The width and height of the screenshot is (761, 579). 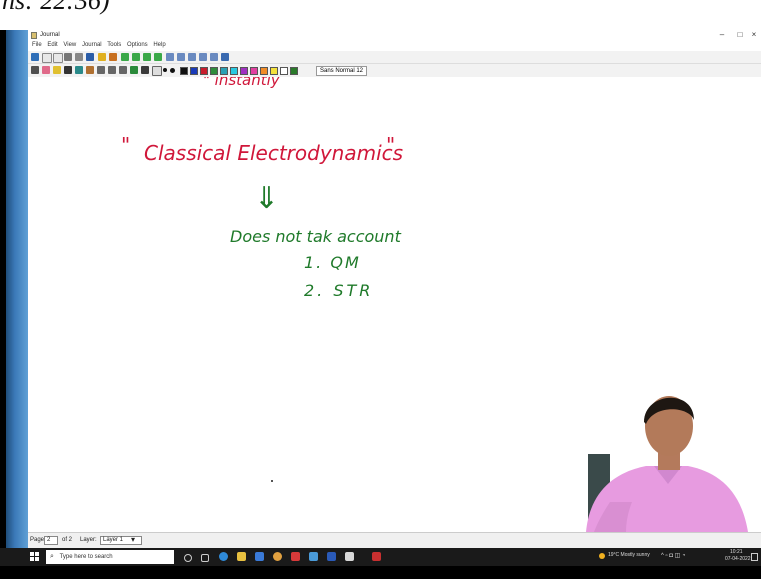 What do you see at coordinates (35, 57) in the screenshot?
I see `save-icon` at bounding box center [35, 57].